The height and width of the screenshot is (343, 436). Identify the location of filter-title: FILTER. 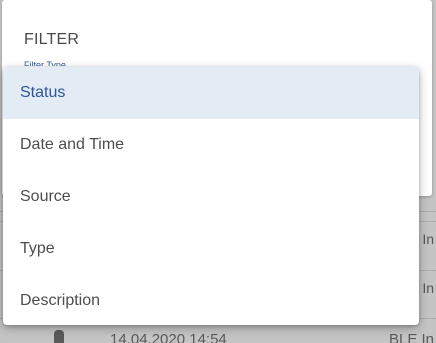
(52, 39).